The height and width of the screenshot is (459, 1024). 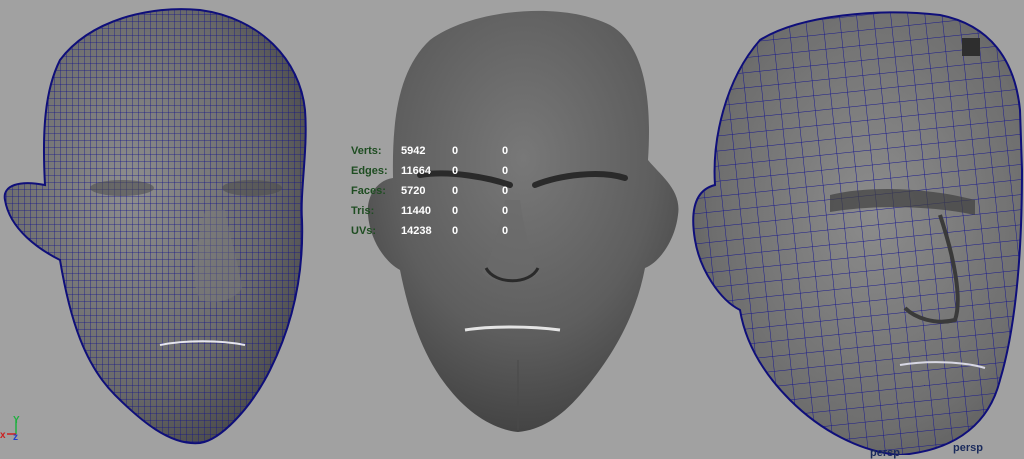 What do you see at coordinates (441, 171) in the screenshot?
I see `hud-row-edges: Edges: 11664 0 0` at bounding box center [441, 171].